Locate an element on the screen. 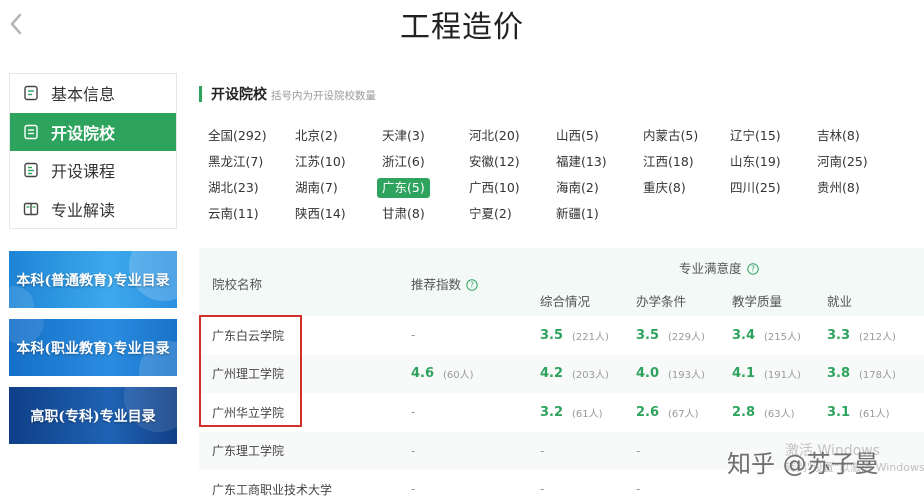 This screenshot has height=500, width=924. header-label: 推荐指数 is located at coordinates (436, 284).